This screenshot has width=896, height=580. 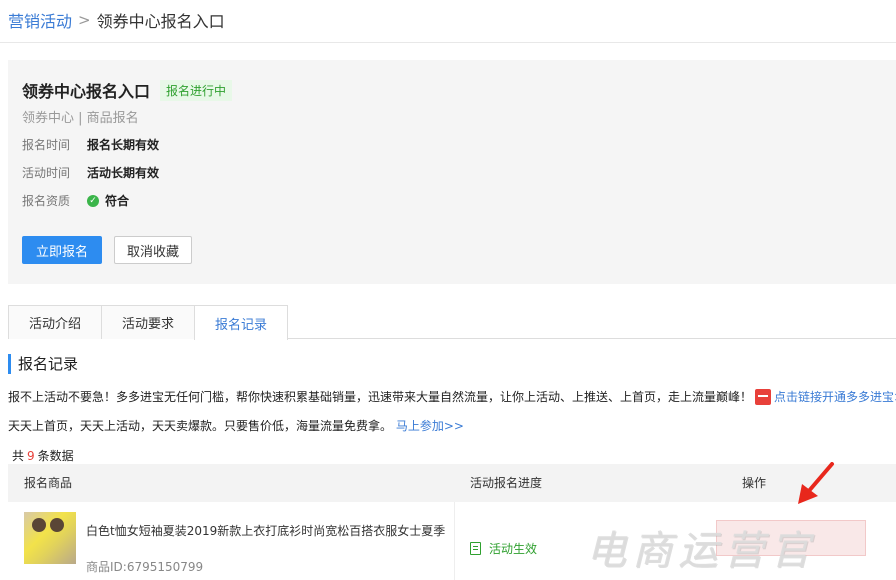 What do you see at coordinates (160, 21) in the screenshot?
I see `breadcrumb-current: 领券中心报名入口` at bounding box center [160, 21].